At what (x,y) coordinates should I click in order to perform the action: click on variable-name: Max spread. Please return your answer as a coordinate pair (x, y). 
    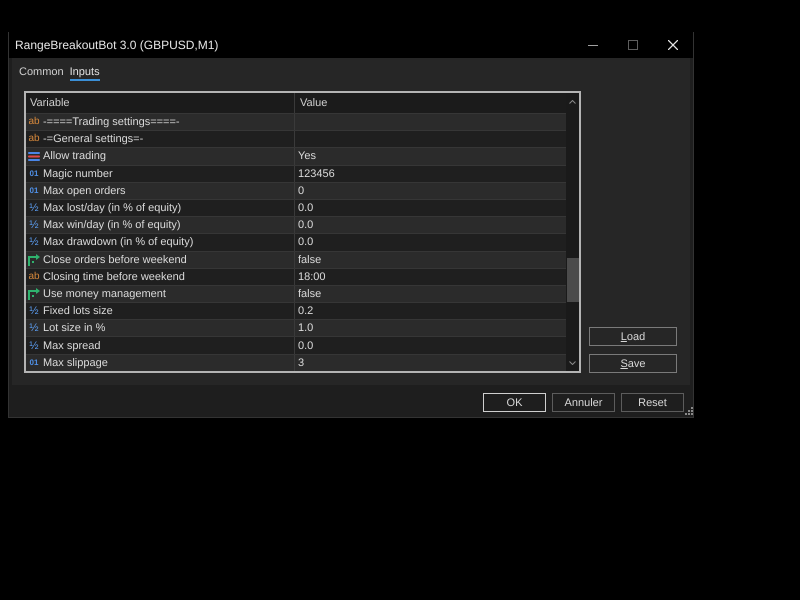
    Looking at the image, I should click on (71, 346).